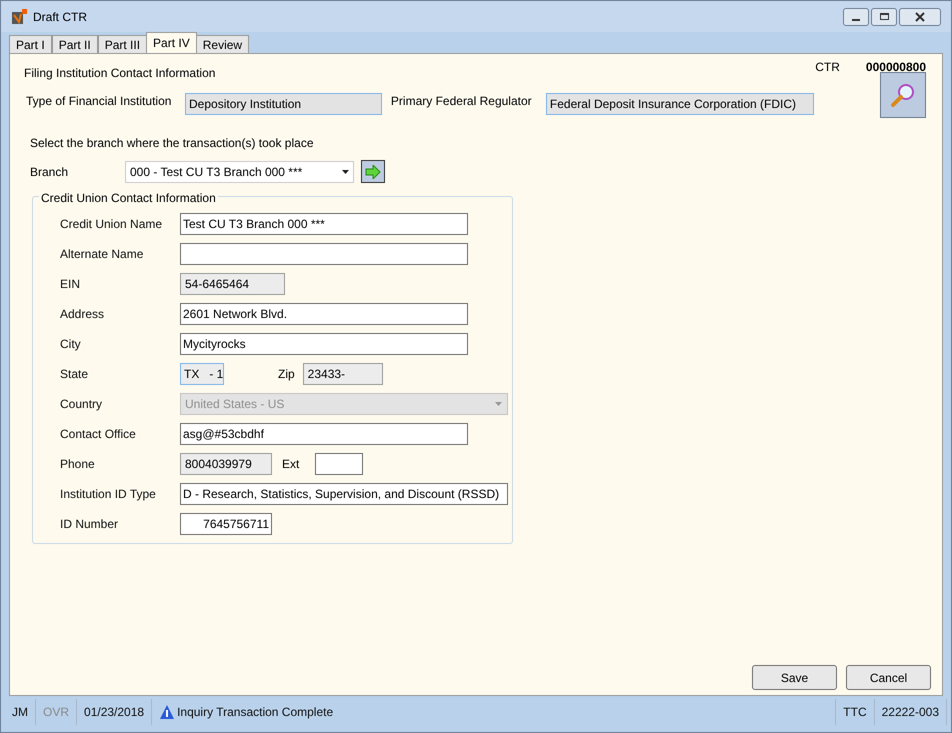  What do you see at coordinates (324, 254) in the screenshot?
I see `text-field` at bounding box center [324, 254].